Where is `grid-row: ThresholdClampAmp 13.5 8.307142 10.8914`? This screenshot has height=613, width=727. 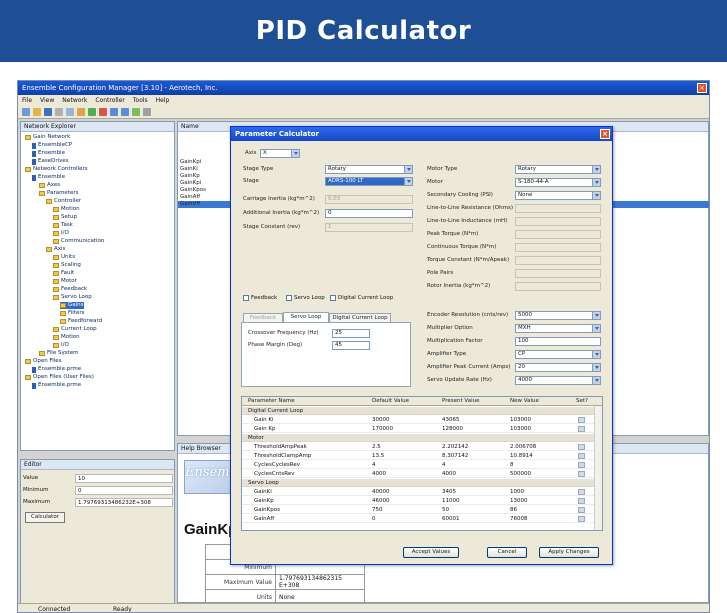 grid-row: ThresholdClampAmp 13.5 8.307142 10.8914 is located at coordinates (418, 456).